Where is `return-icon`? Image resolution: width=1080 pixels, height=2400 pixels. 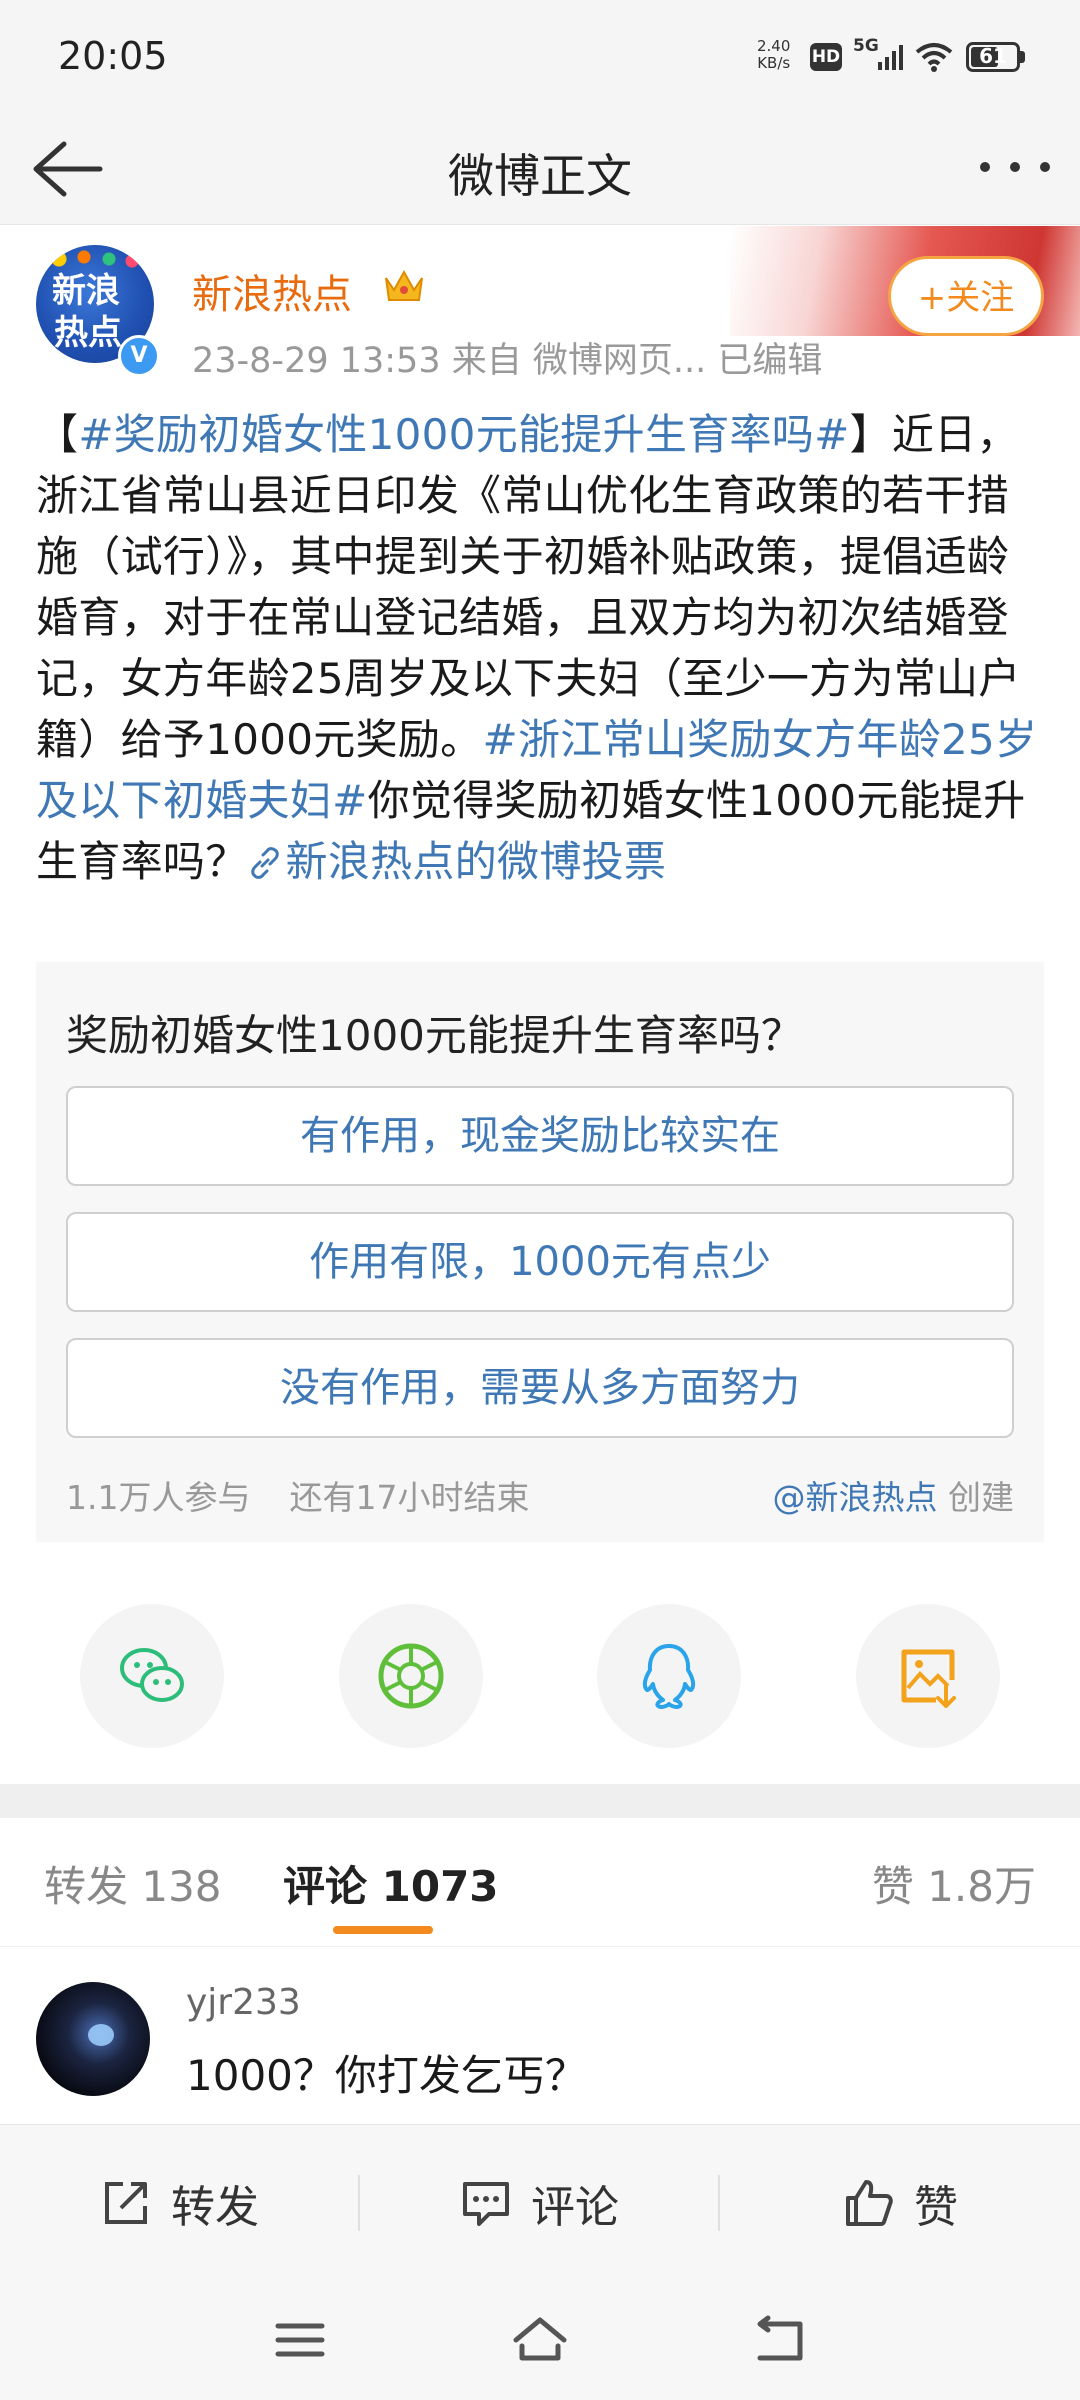 return-icon is located at coordinates (780, 2340).